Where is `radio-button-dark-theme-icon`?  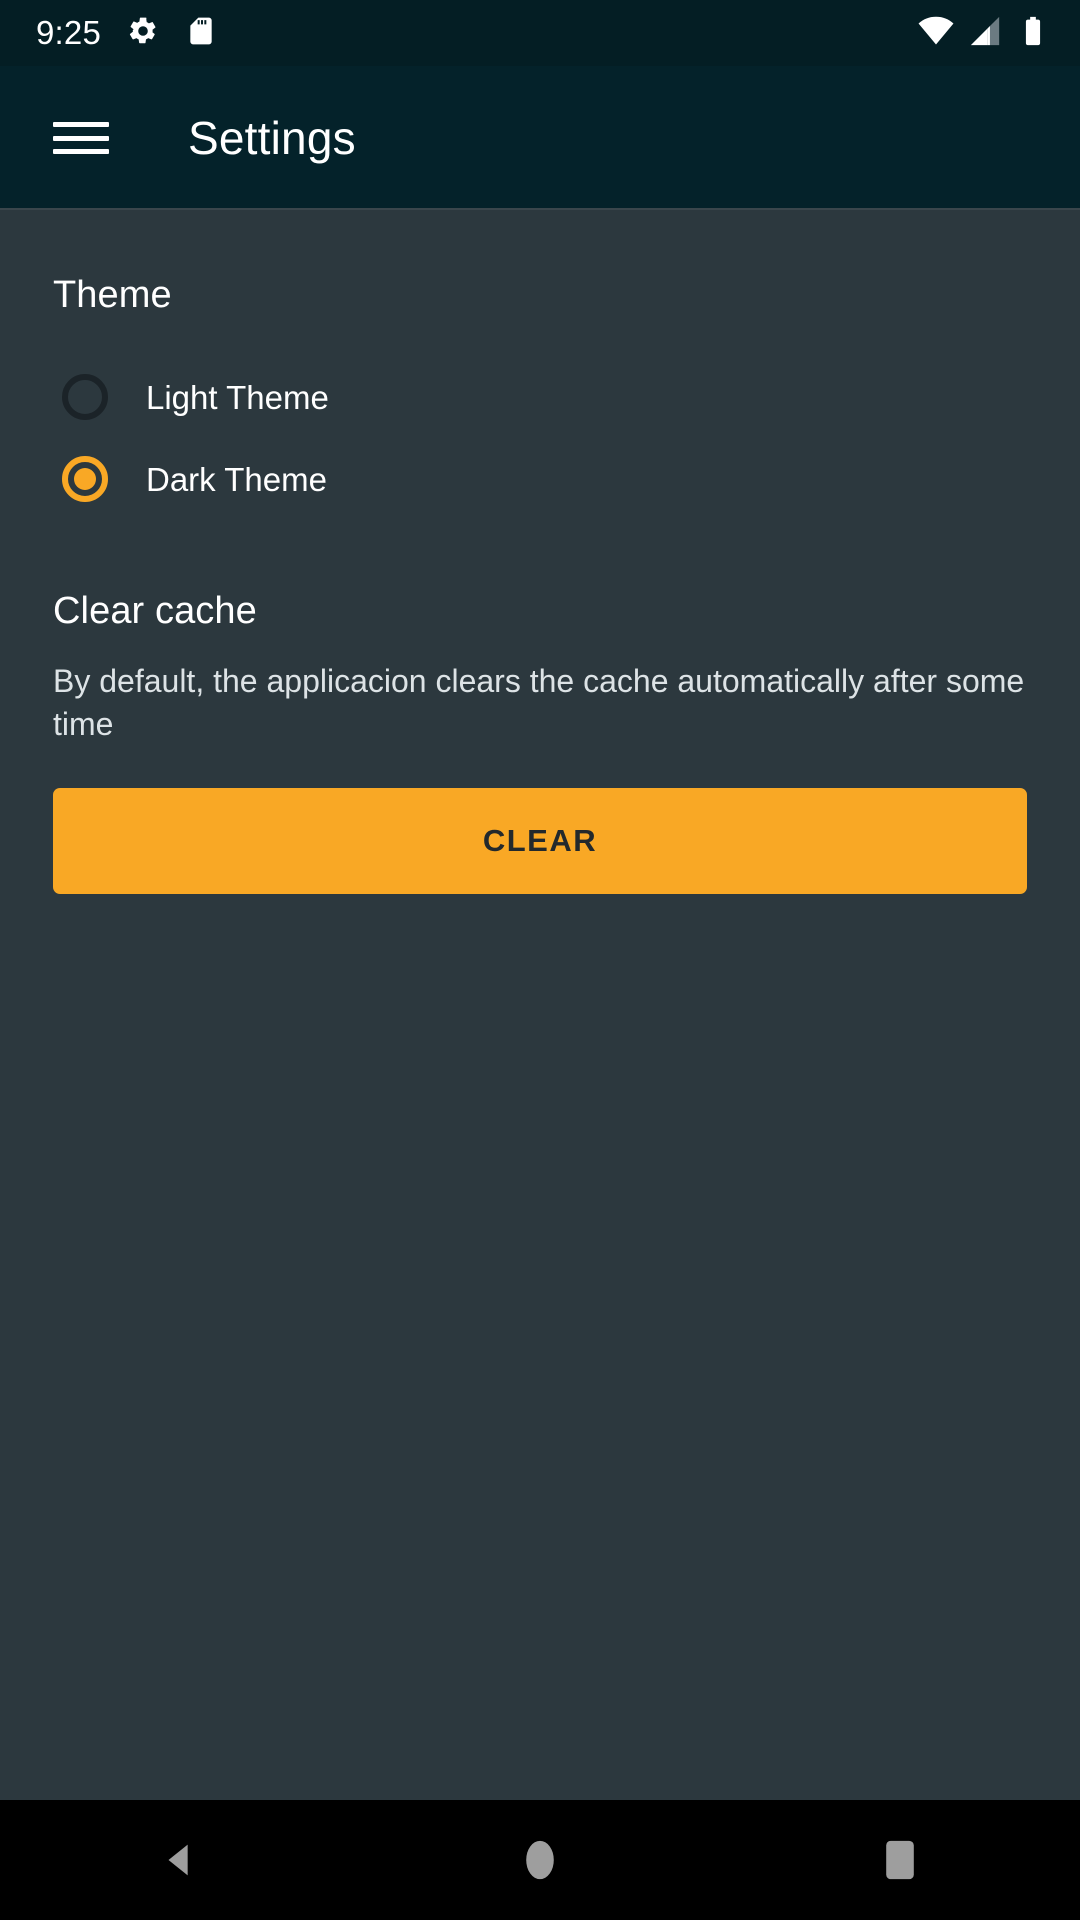
radio-button-dark-theme-icon is located at coordinates (85, 479).